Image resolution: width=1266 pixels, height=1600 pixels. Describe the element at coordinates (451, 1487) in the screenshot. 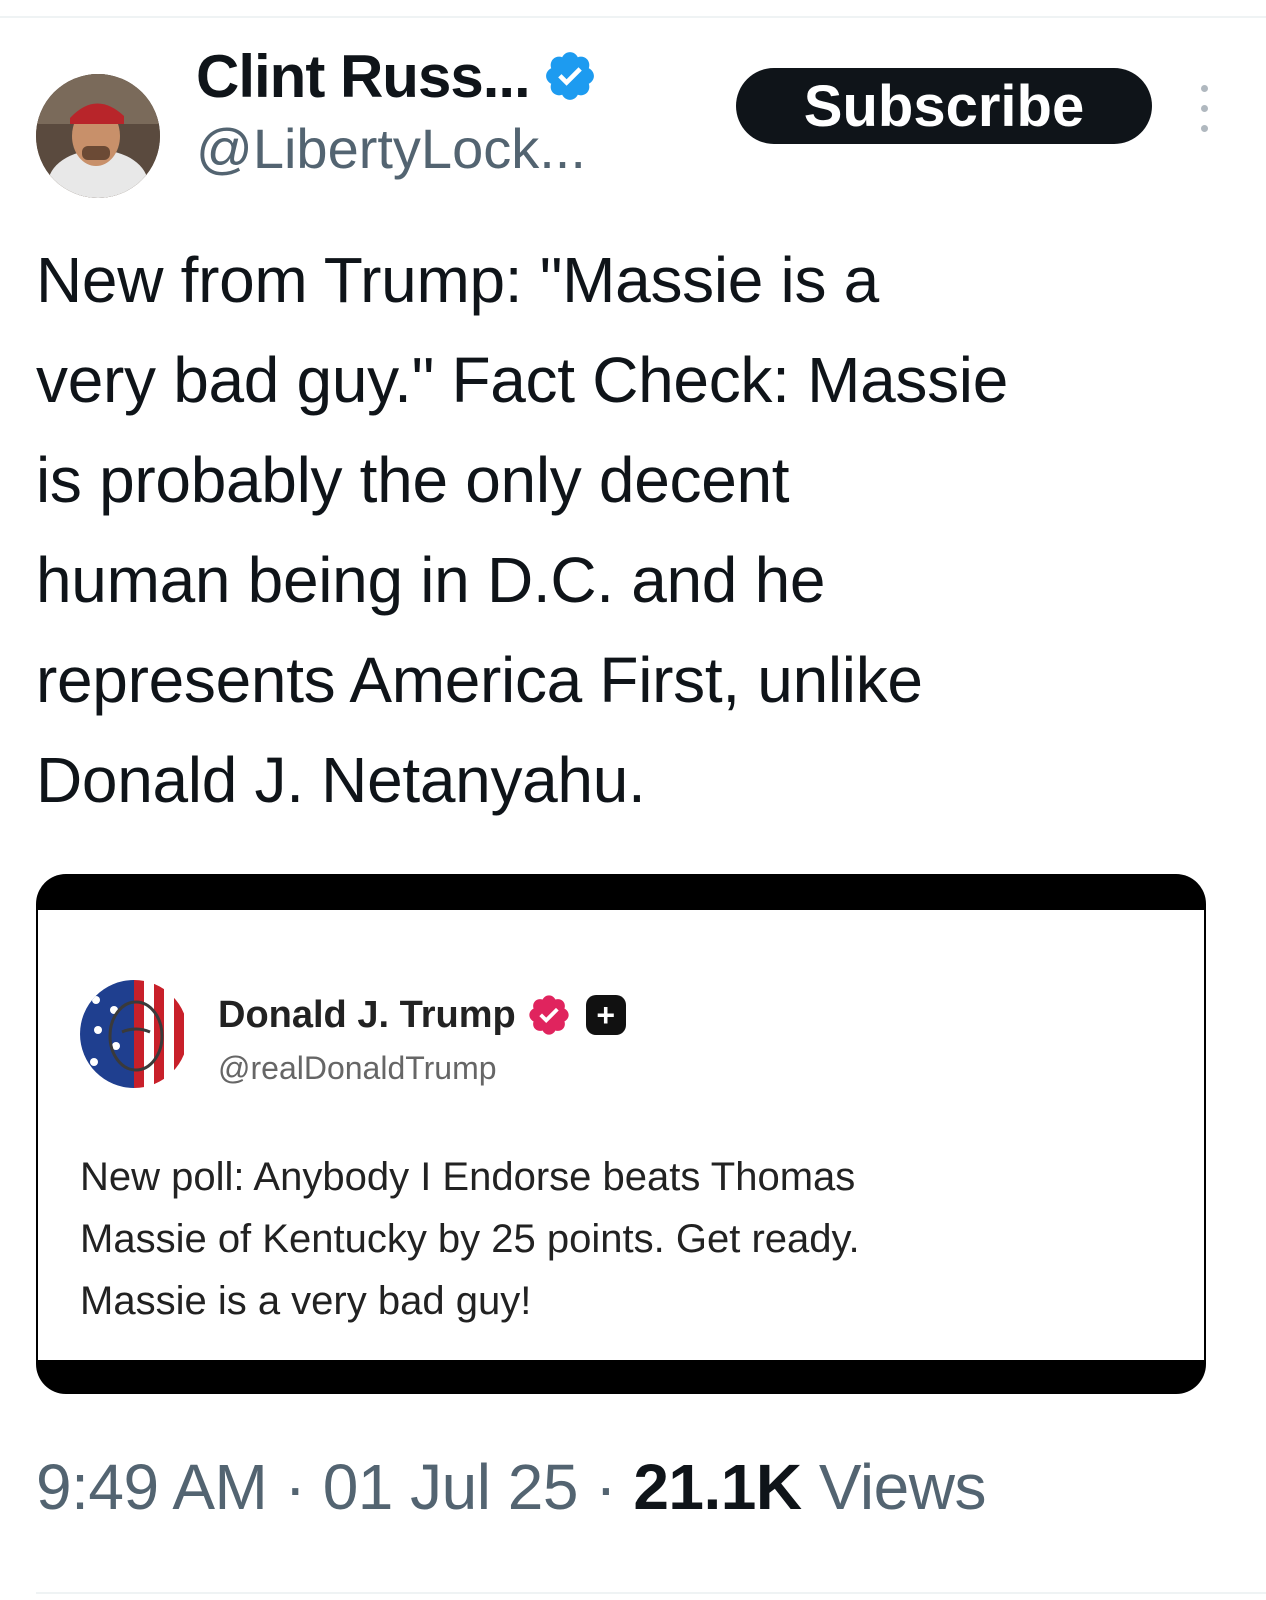

I see `tweet-date: 01 Jul 25` at that location.